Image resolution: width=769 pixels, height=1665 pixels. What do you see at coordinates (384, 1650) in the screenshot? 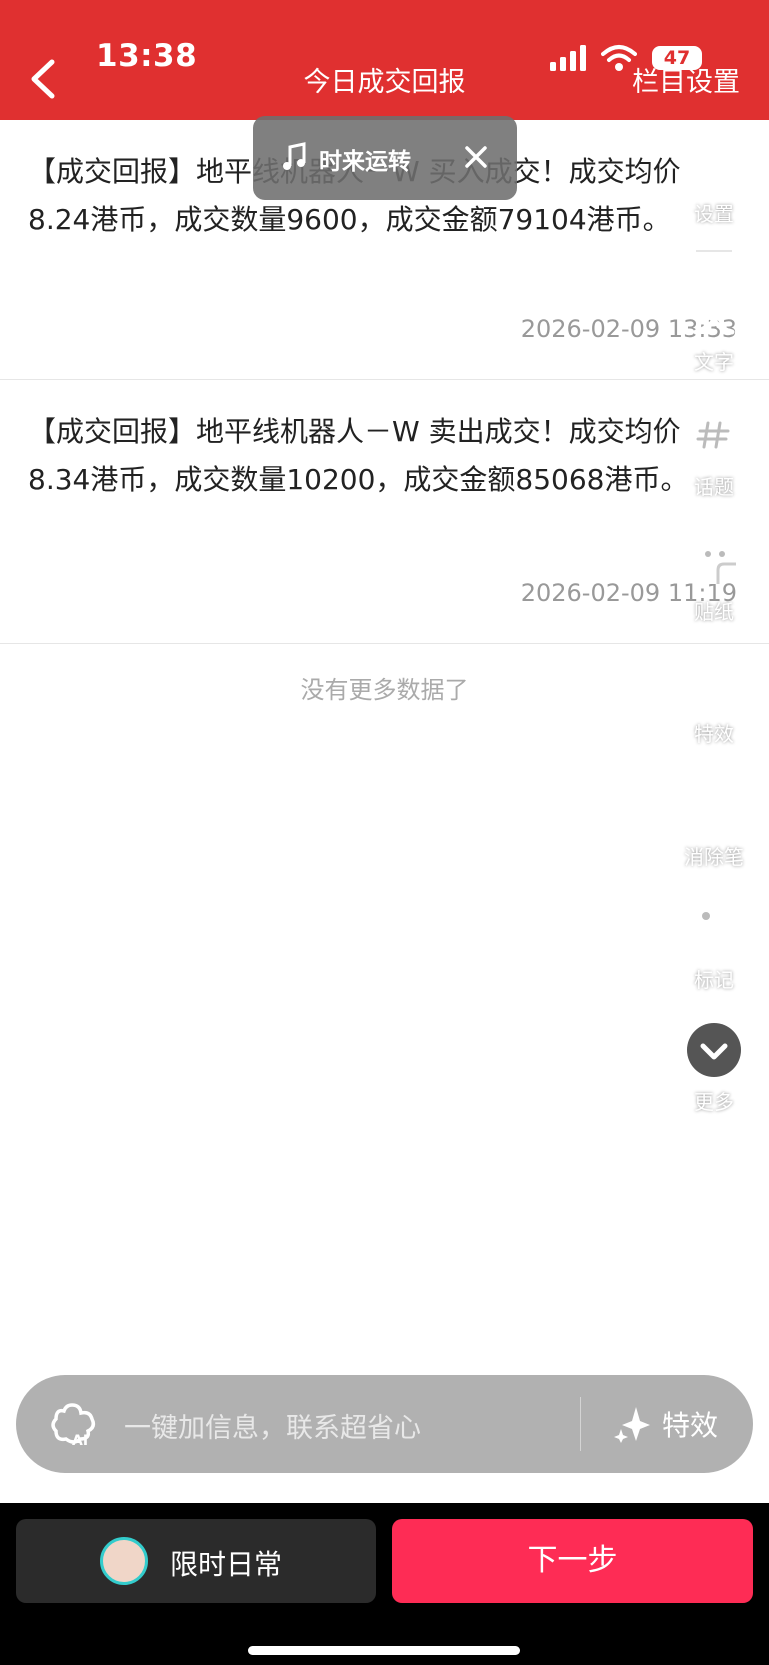
I see `home-indicator` at bounding box center [384, 1650].